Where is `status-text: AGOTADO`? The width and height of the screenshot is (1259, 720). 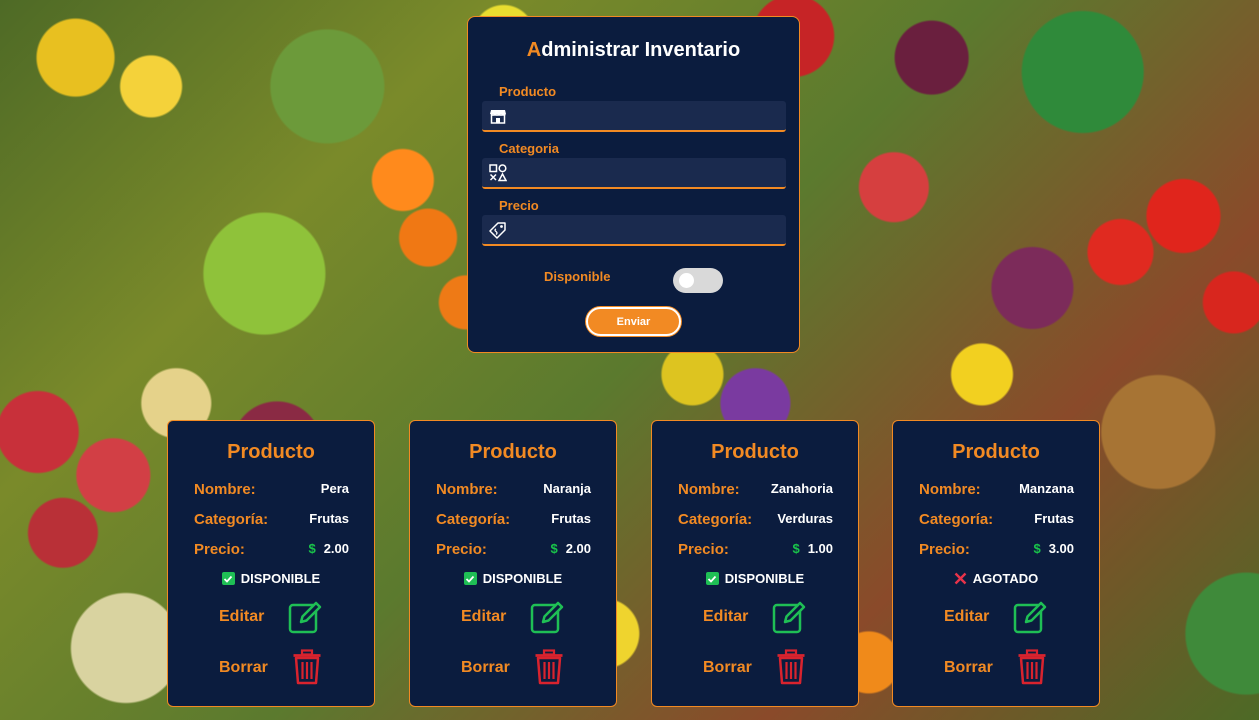
status-text: AGOTADO is located at coordinates (1005, 578).